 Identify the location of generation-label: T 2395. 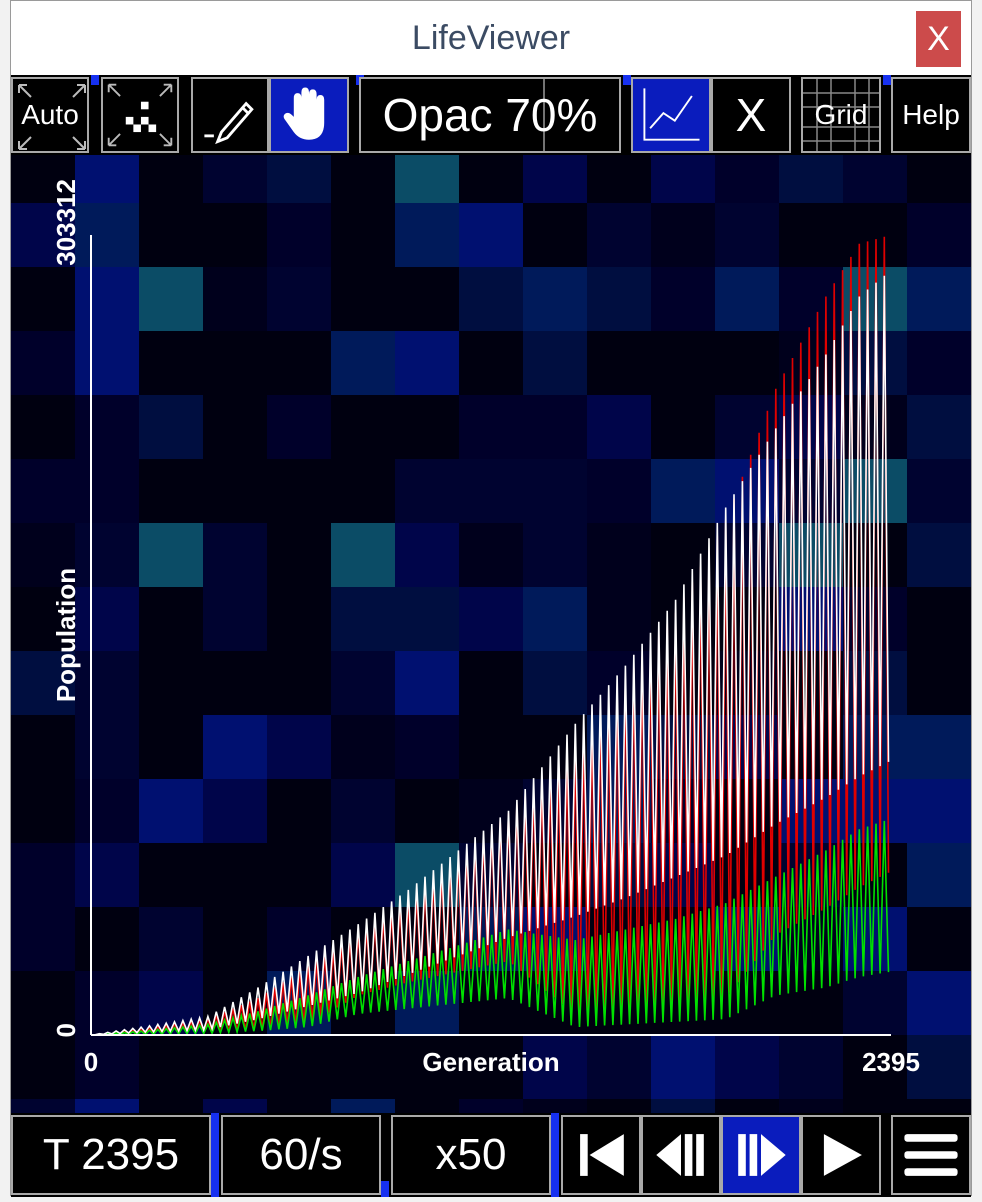
(111, 1154).